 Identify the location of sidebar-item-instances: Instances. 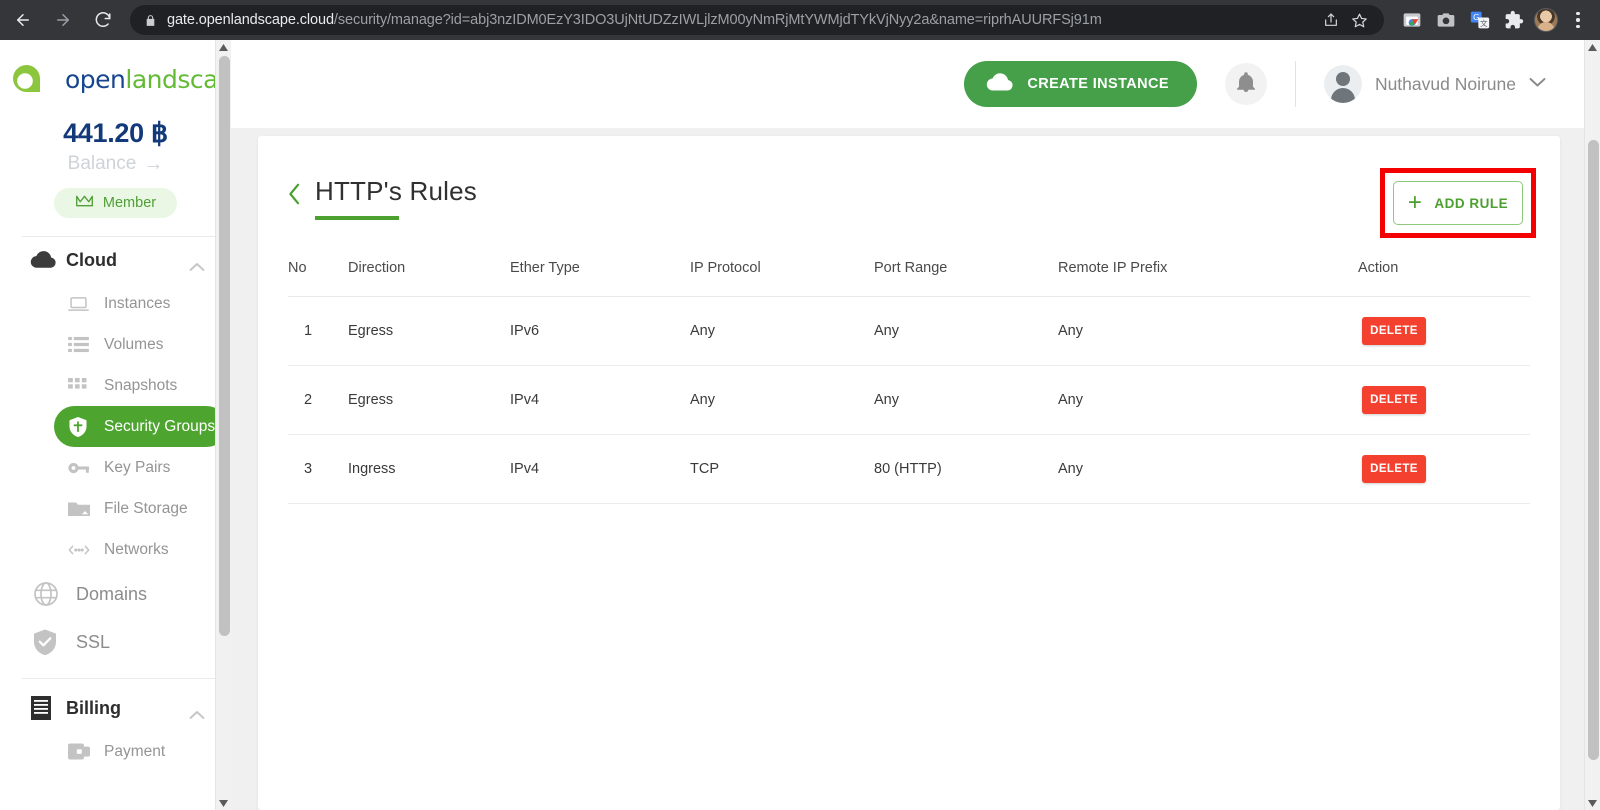
(140, 303).